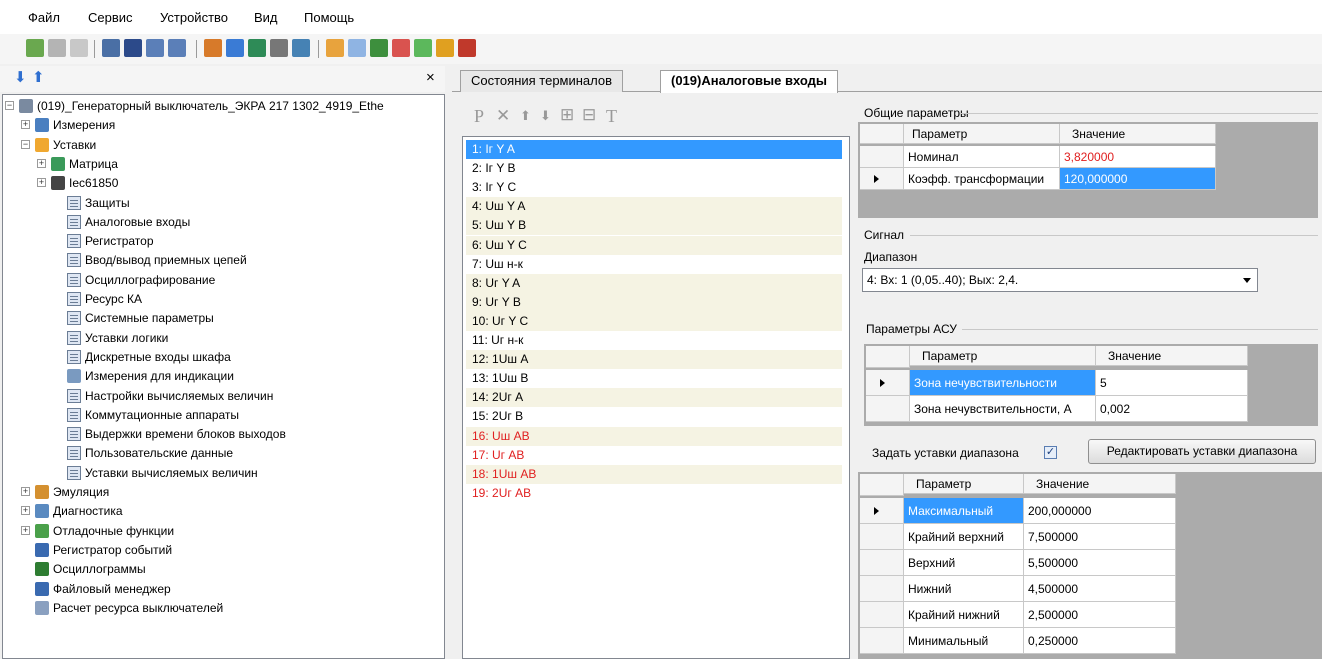 The image size is (1322, 659). Describe the element at coordinates (654, 245) in the screenshot. I see `signal-row: 6: Uш Y C` at that location.